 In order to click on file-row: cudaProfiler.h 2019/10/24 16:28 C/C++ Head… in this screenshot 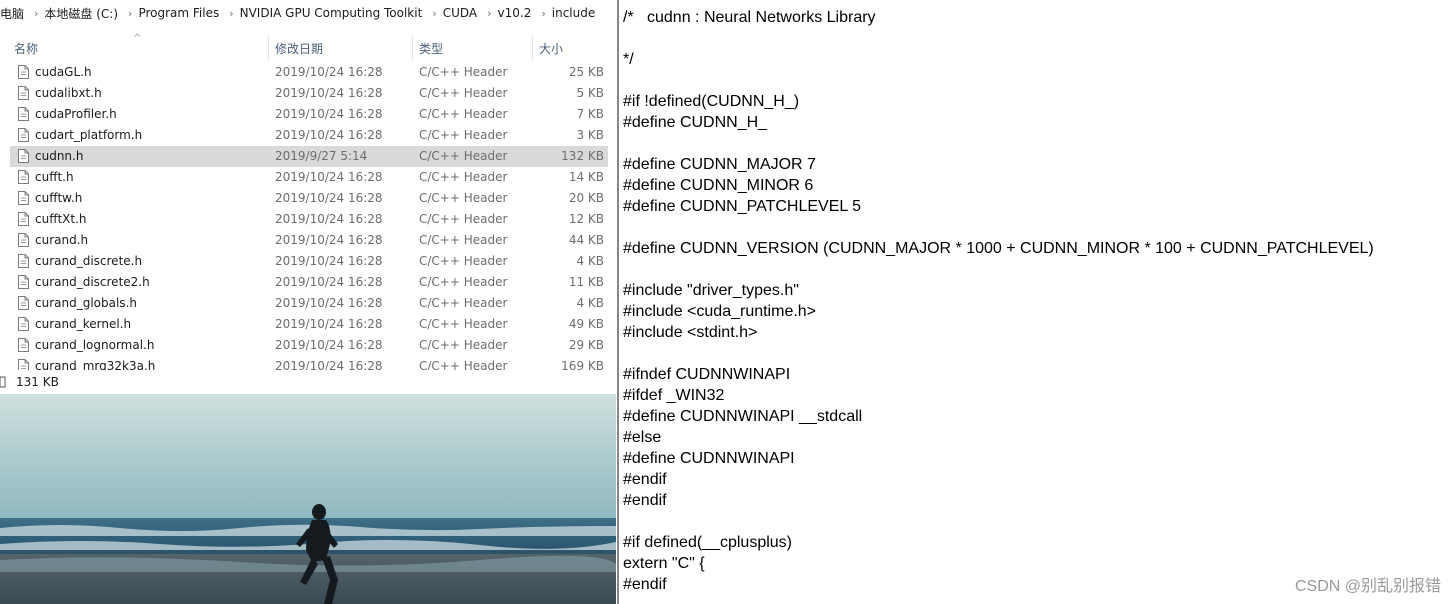, I will do `click(309, 114)`.